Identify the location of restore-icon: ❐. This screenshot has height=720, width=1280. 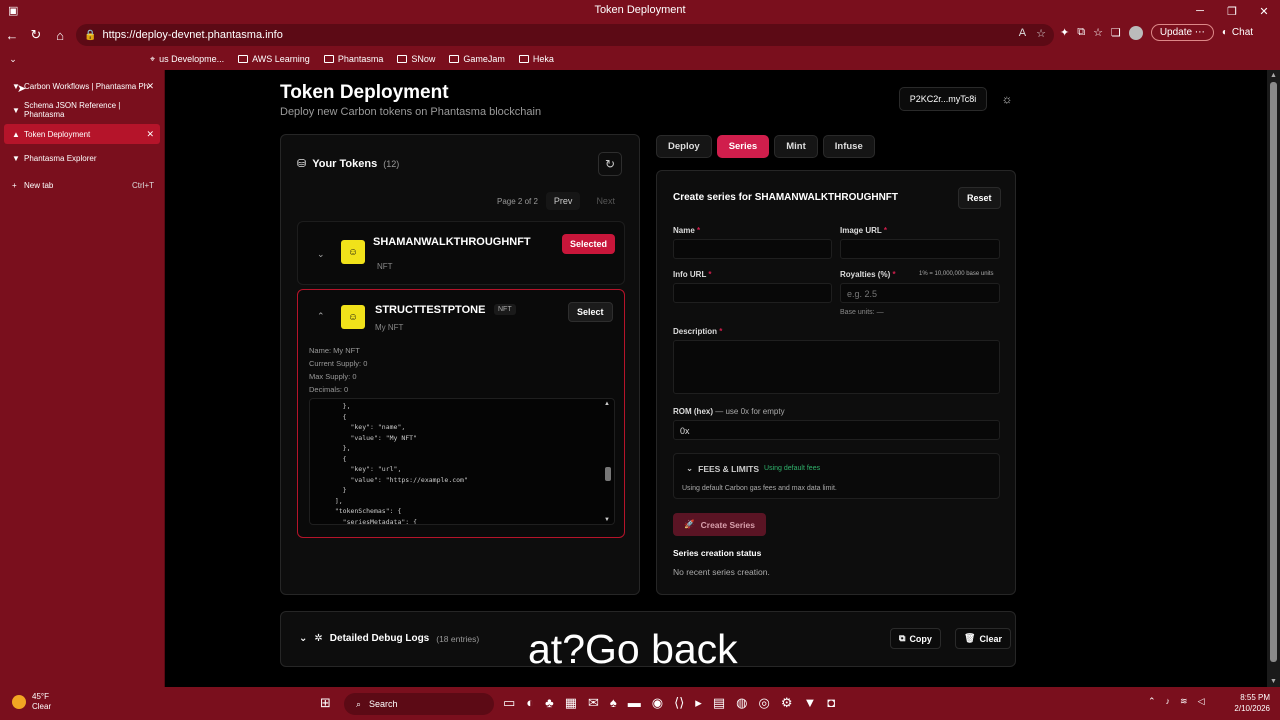
(1232, 11).